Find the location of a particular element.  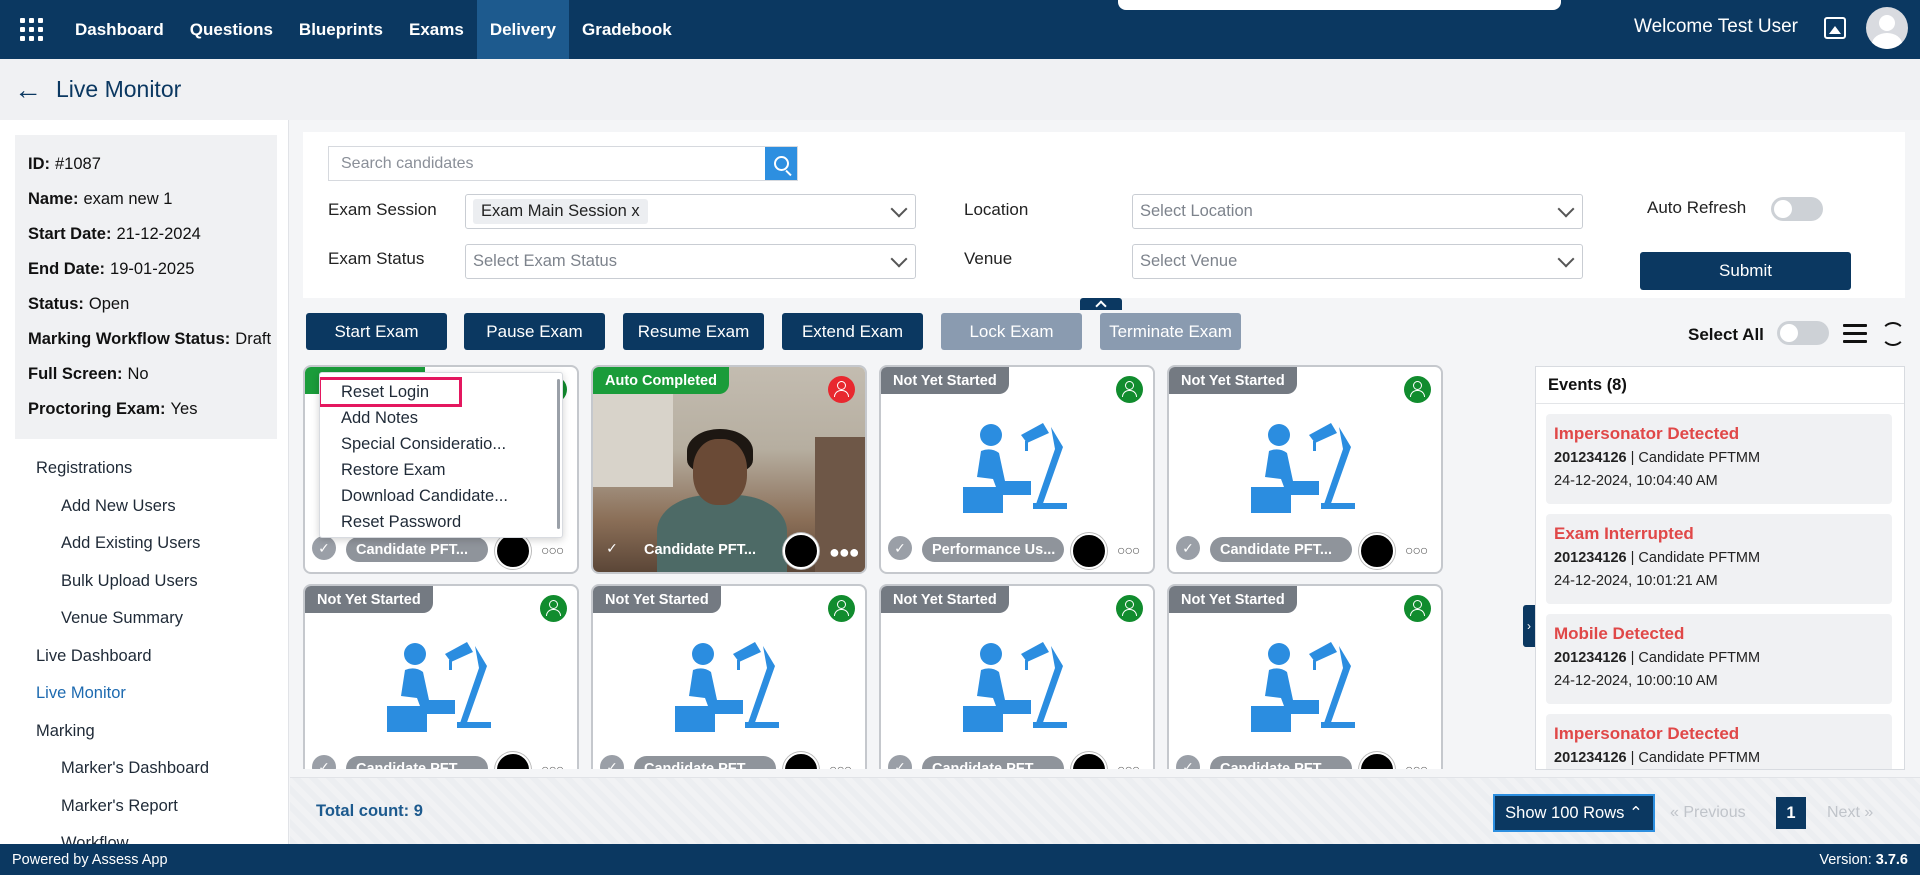

avatar is located at coordinates (1887, 28).